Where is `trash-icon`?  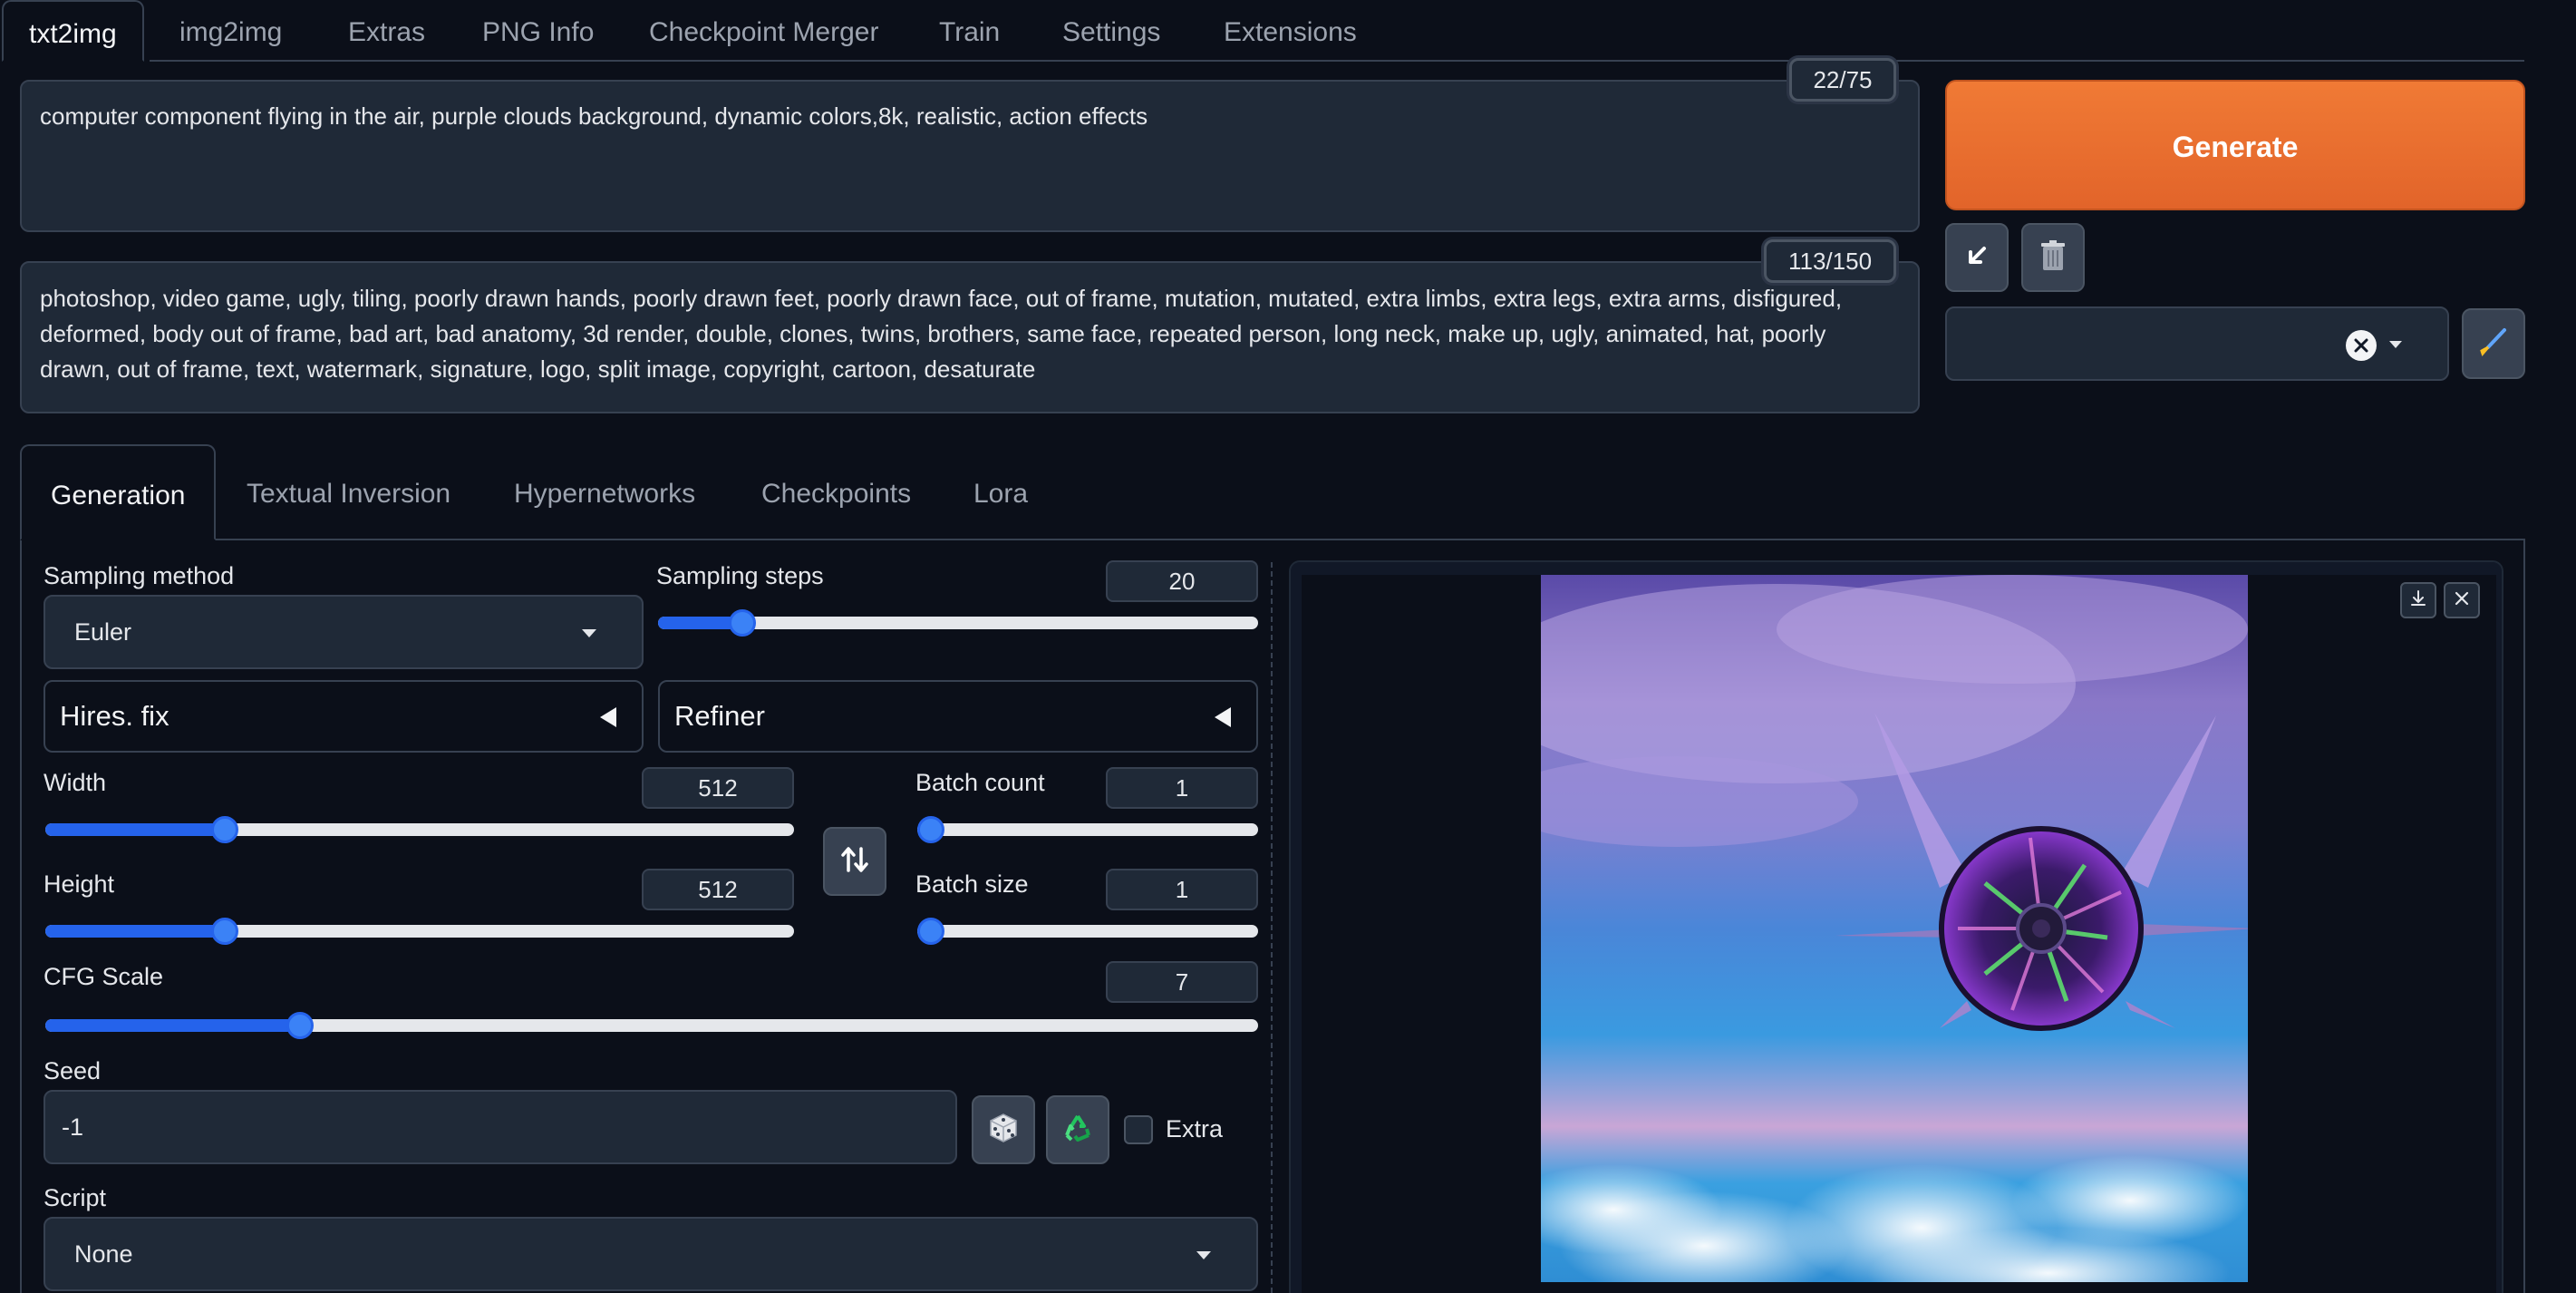
trash-icon is located at coordinates (2053, 258).